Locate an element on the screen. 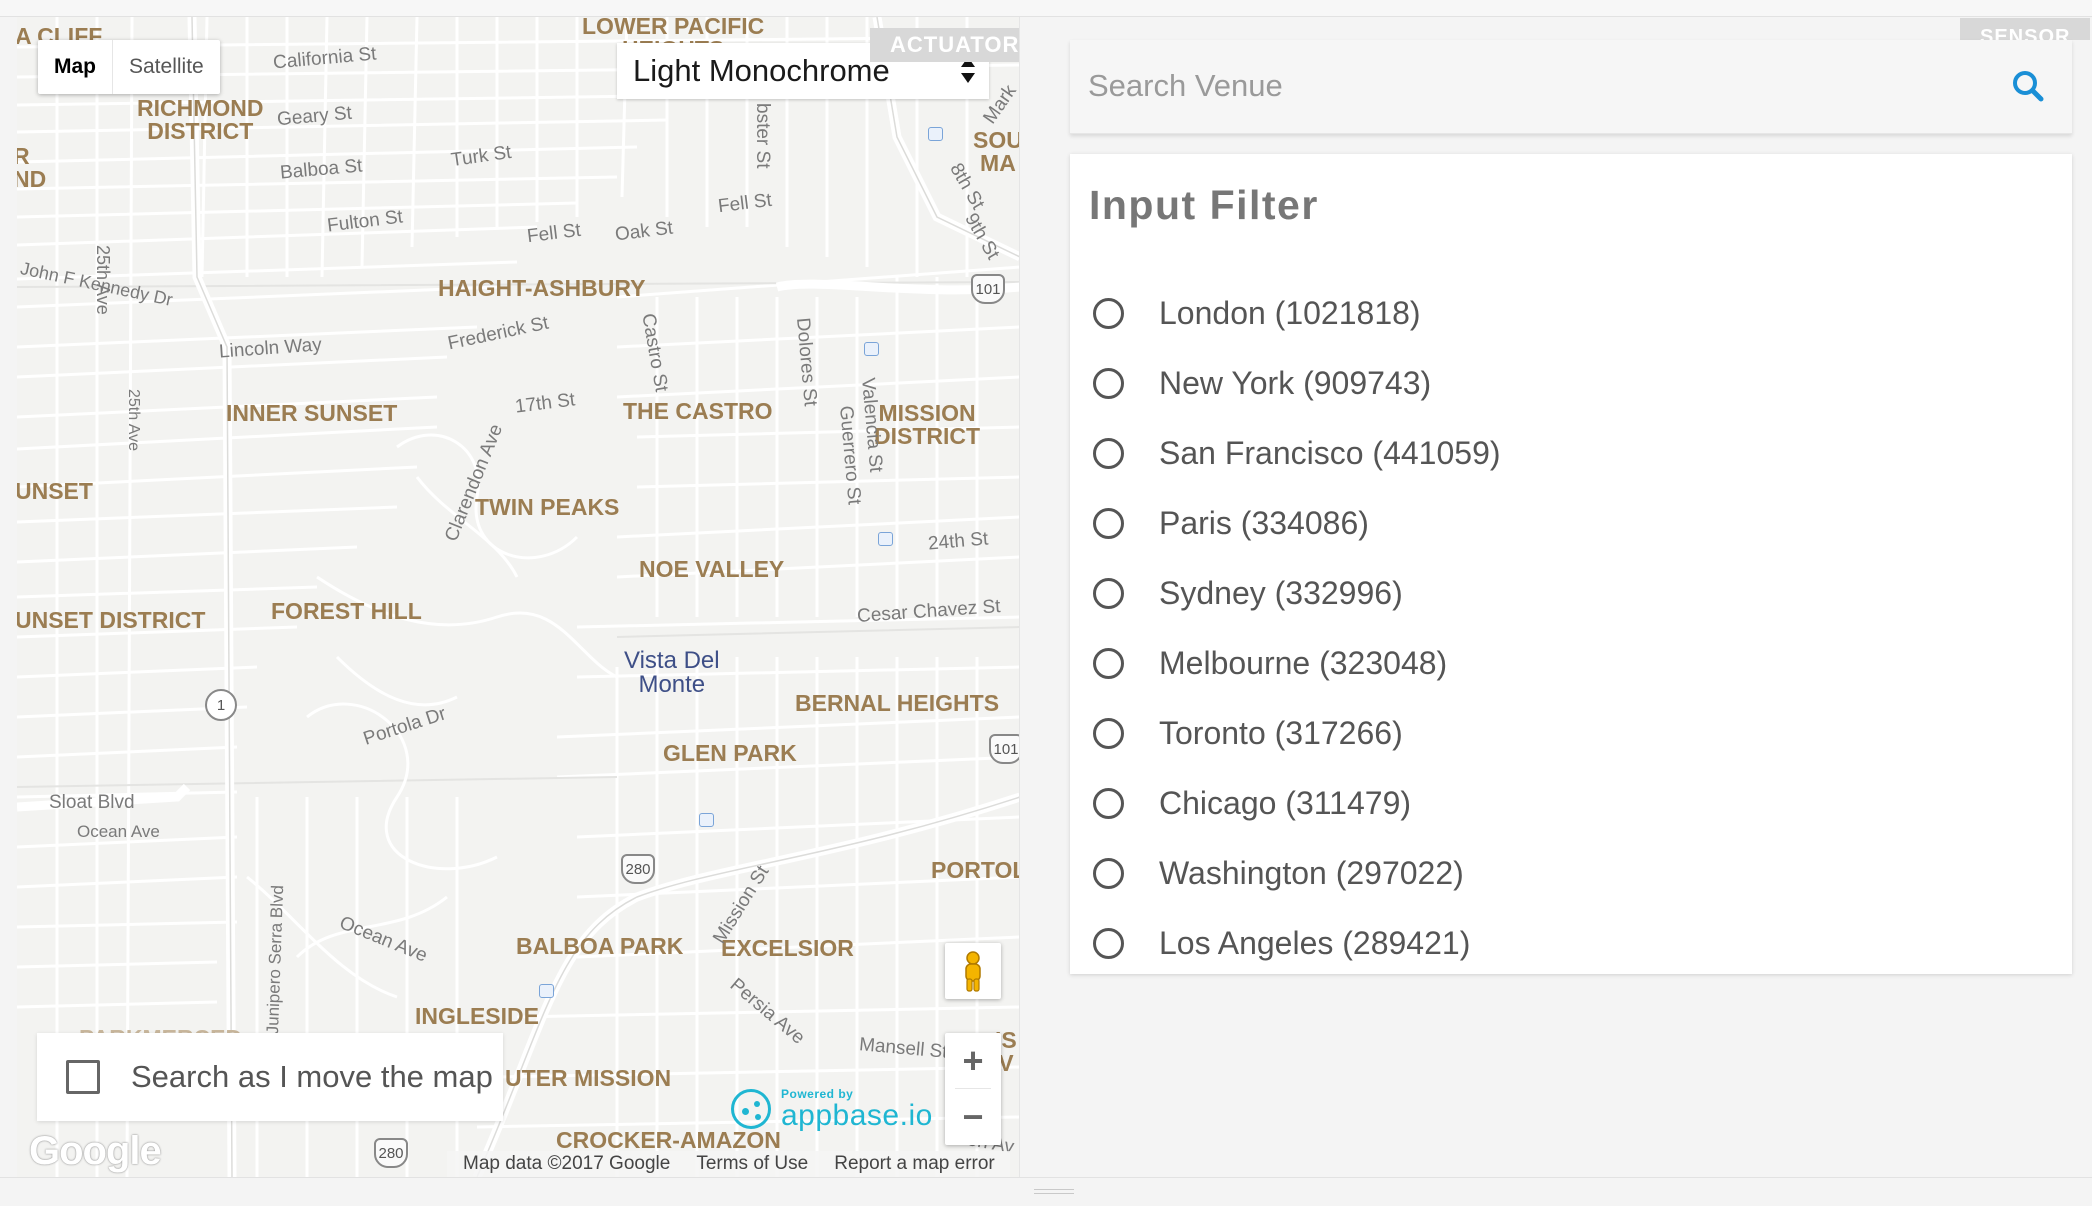  map-type-map-button: Map is located at coordinates (75, 67).